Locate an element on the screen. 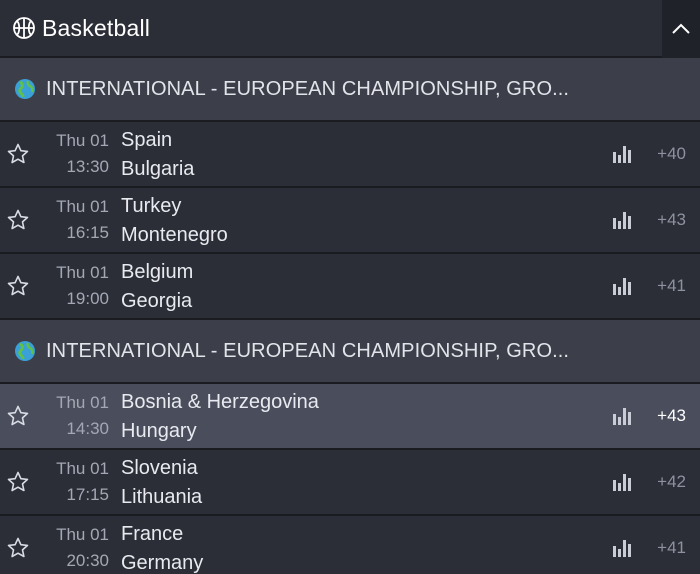 This screenshot has height=574, width=700. match-row: Thu 01 17:15 Slovenia Lithuania +42 is located at coordinates (350, 483).